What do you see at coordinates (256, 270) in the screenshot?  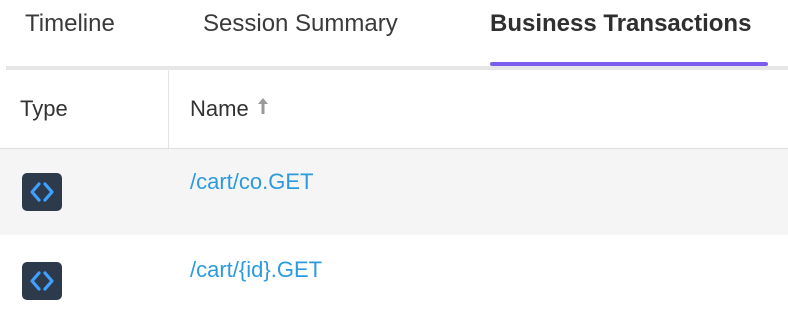 I see `transaction-link: /cart/{id}.GET` at bounding box center [256, 270].